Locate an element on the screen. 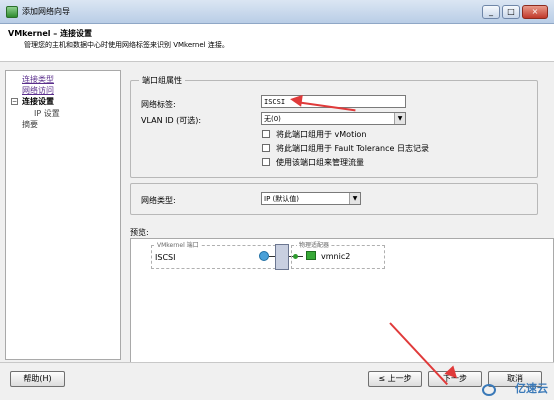 The image size is (554, 400). page-subtitle: 管理您的主机和数据中心时使用网络标签来识别 VMkernel 连接。 is located at coordinates (126, 45).